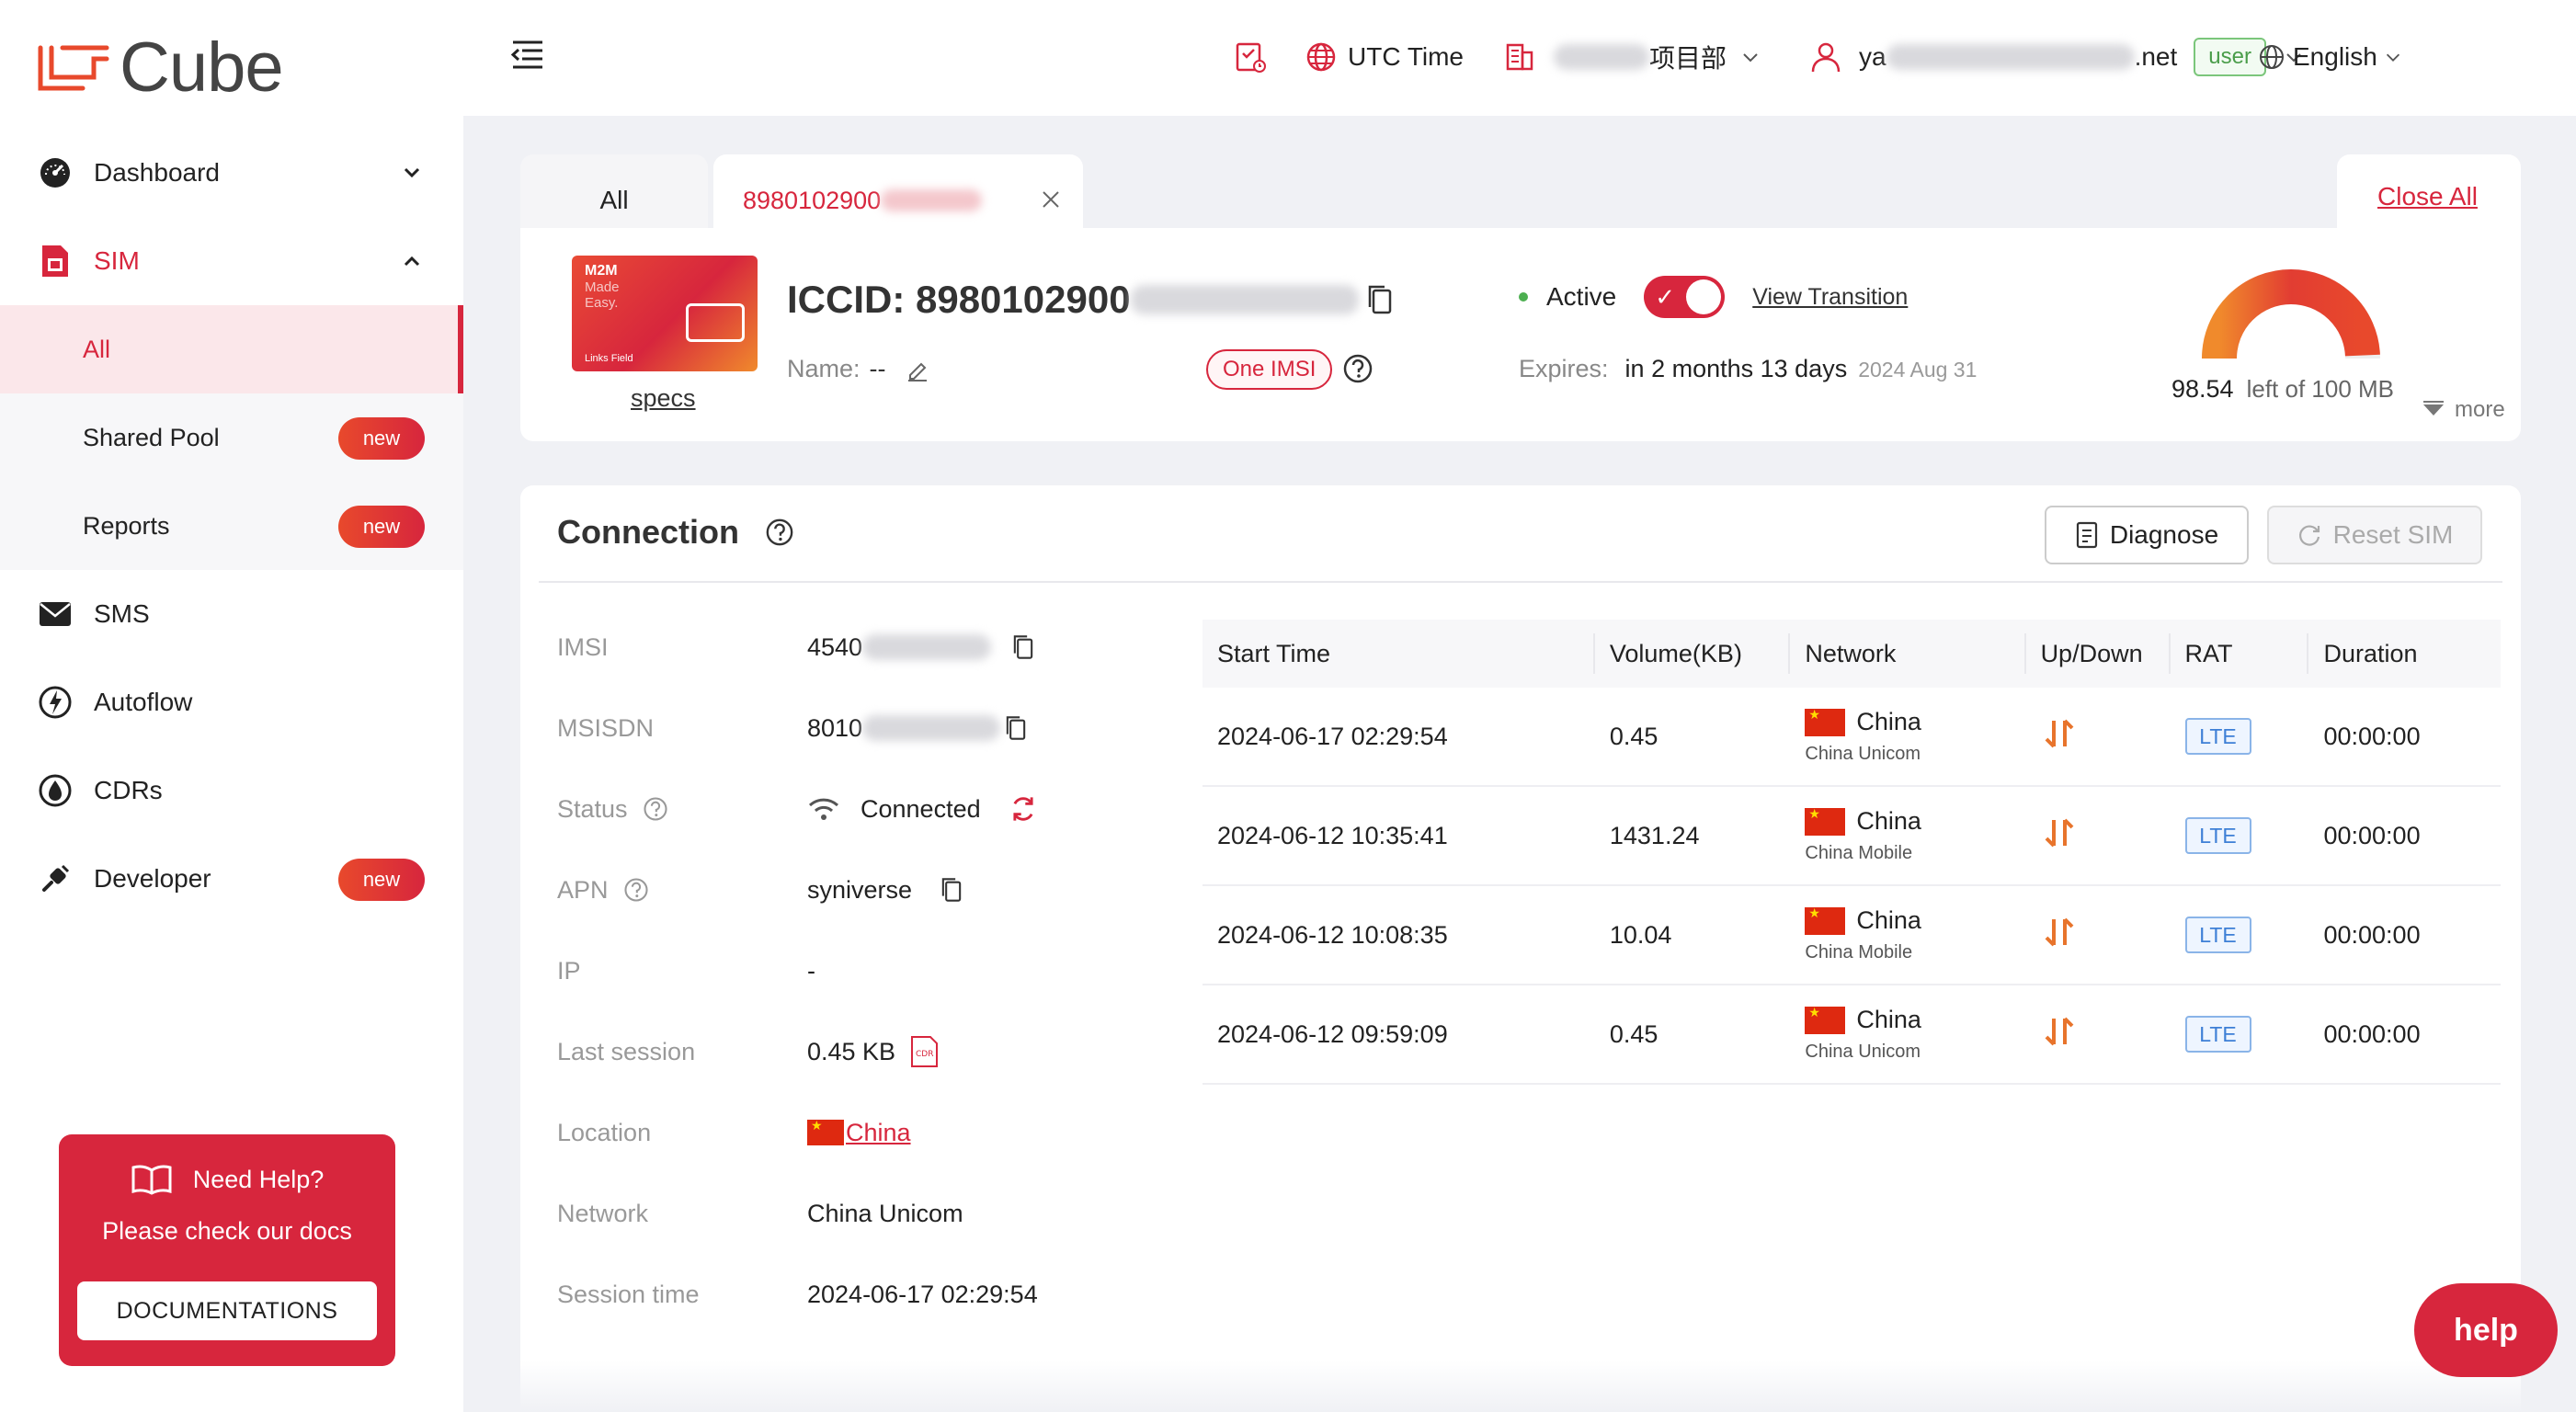  What do you see at coordinates (117, 261) in the screenshot?
I see `sidebar-item-label: SIM` at bounding box center [117, 261].